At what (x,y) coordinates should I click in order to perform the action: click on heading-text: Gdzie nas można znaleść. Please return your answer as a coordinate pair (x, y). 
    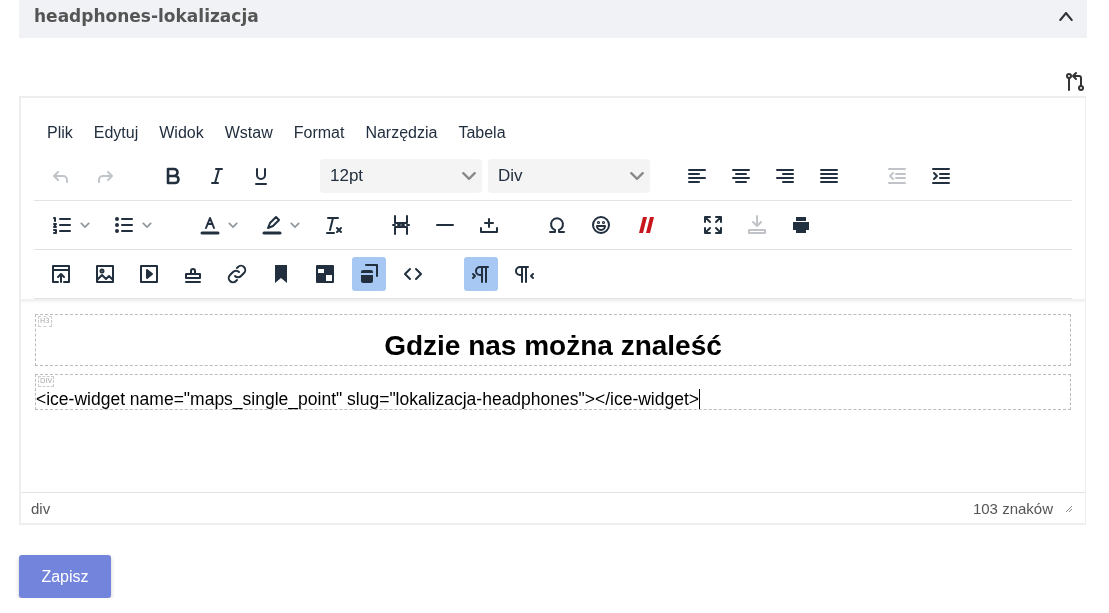
    Looking at the image, I should click on (553, 346).